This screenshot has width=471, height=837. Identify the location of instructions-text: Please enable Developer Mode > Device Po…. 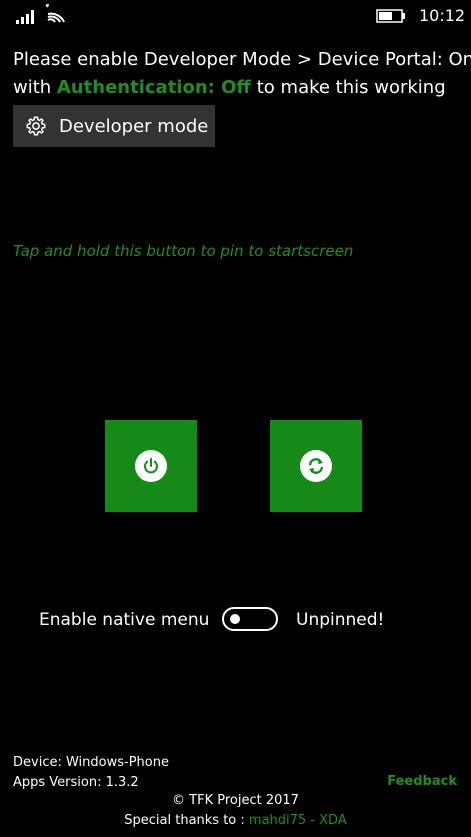
(242, 74).